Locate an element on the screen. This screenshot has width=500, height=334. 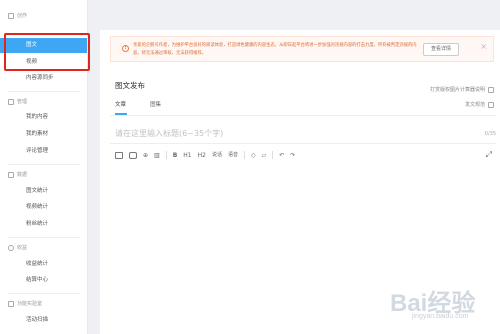
section-label: 收益 is located at coordinates (22, 248).